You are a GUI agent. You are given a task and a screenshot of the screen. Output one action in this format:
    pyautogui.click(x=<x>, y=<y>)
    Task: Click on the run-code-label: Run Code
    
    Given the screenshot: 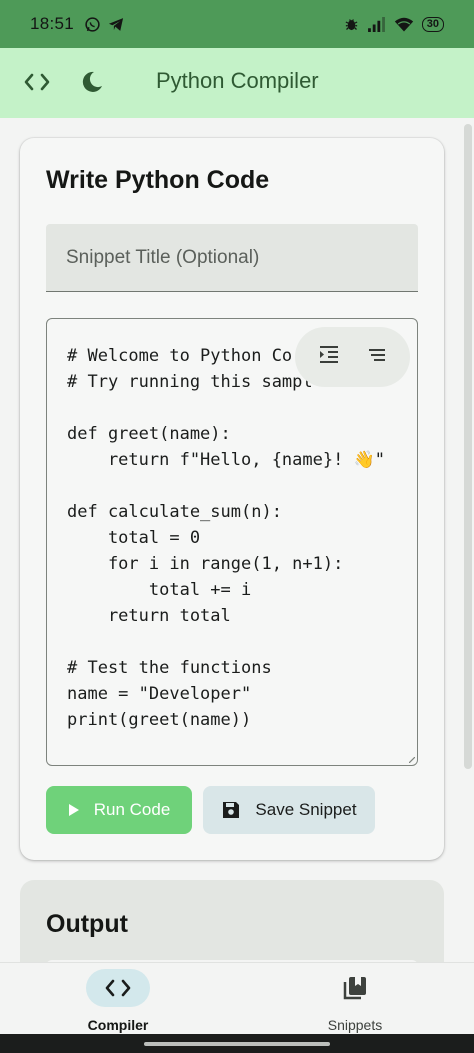 What is the action you would take?
    pyautogui.click(x=132, y=809)
    